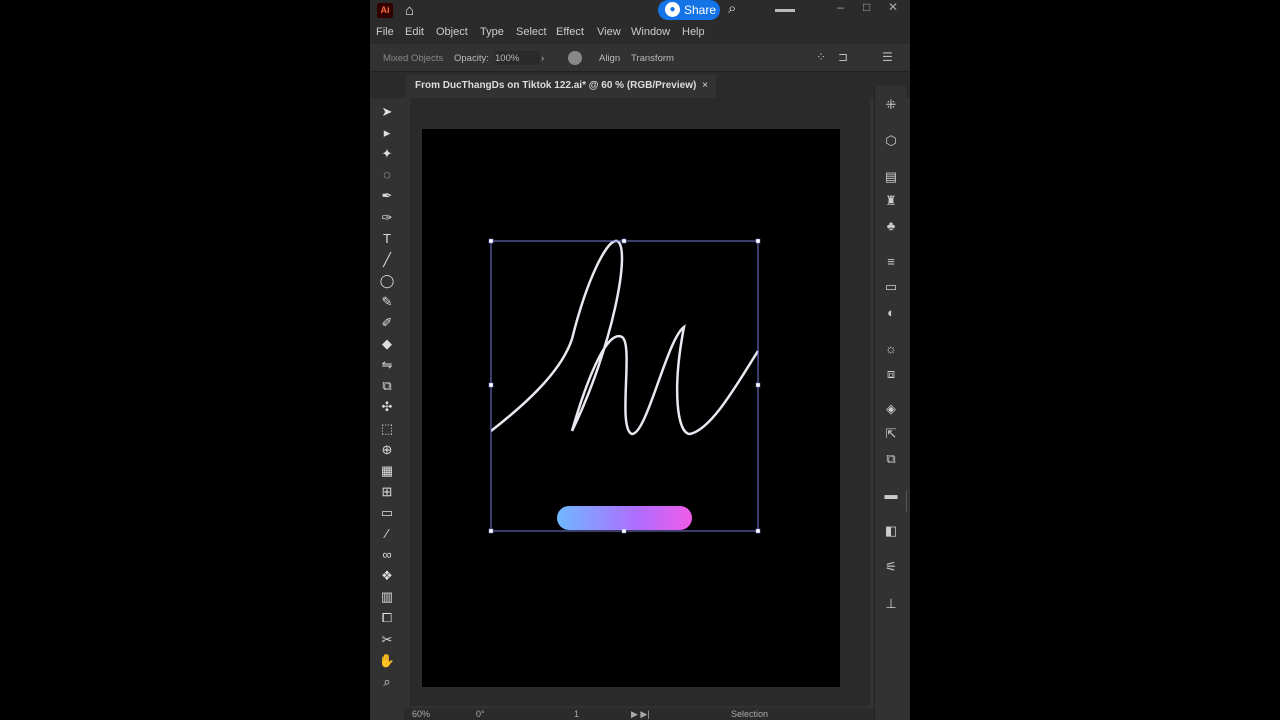 Image resolution: width=1280 pixels, height=720 pixels. What do you see at coordinates (385, 32) in the screenshot?
I see `menu-file: File` at bounding box center [385, 32].